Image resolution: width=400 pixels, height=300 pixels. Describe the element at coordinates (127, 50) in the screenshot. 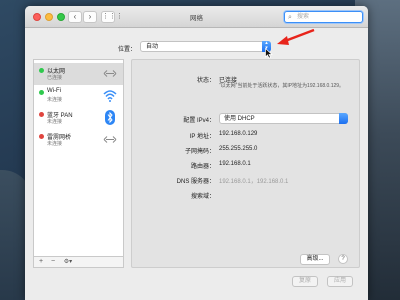

I see `location-label: 位置：` at that location.